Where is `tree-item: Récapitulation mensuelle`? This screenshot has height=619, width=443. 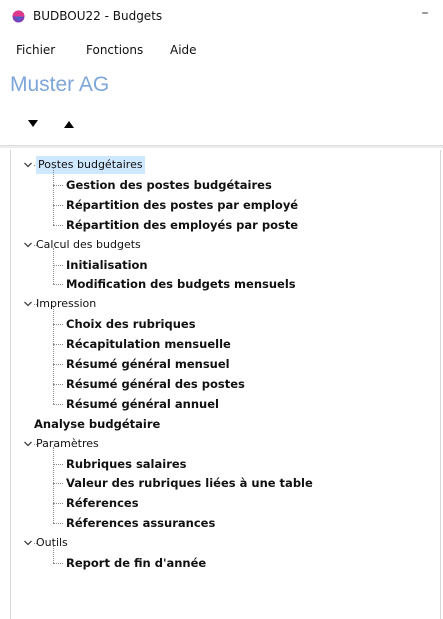 tree-item: Récapitulation mensuelle is located at coordinates (148, 344).